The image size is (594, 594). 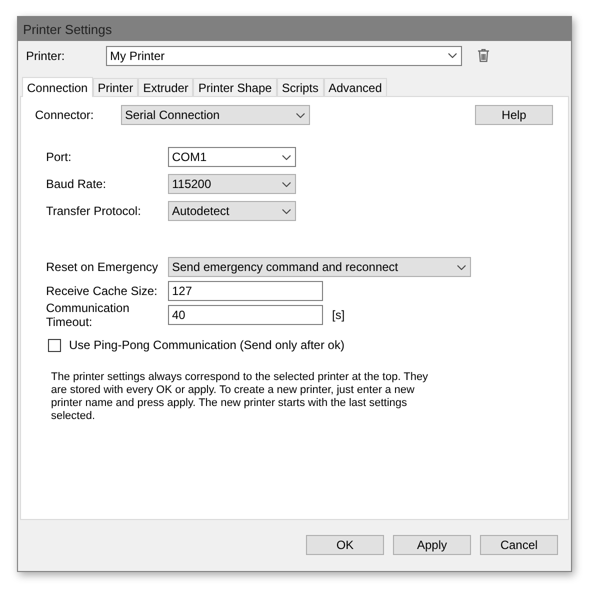 I want to click on unit-label: [s], so click(x=338, y=315).